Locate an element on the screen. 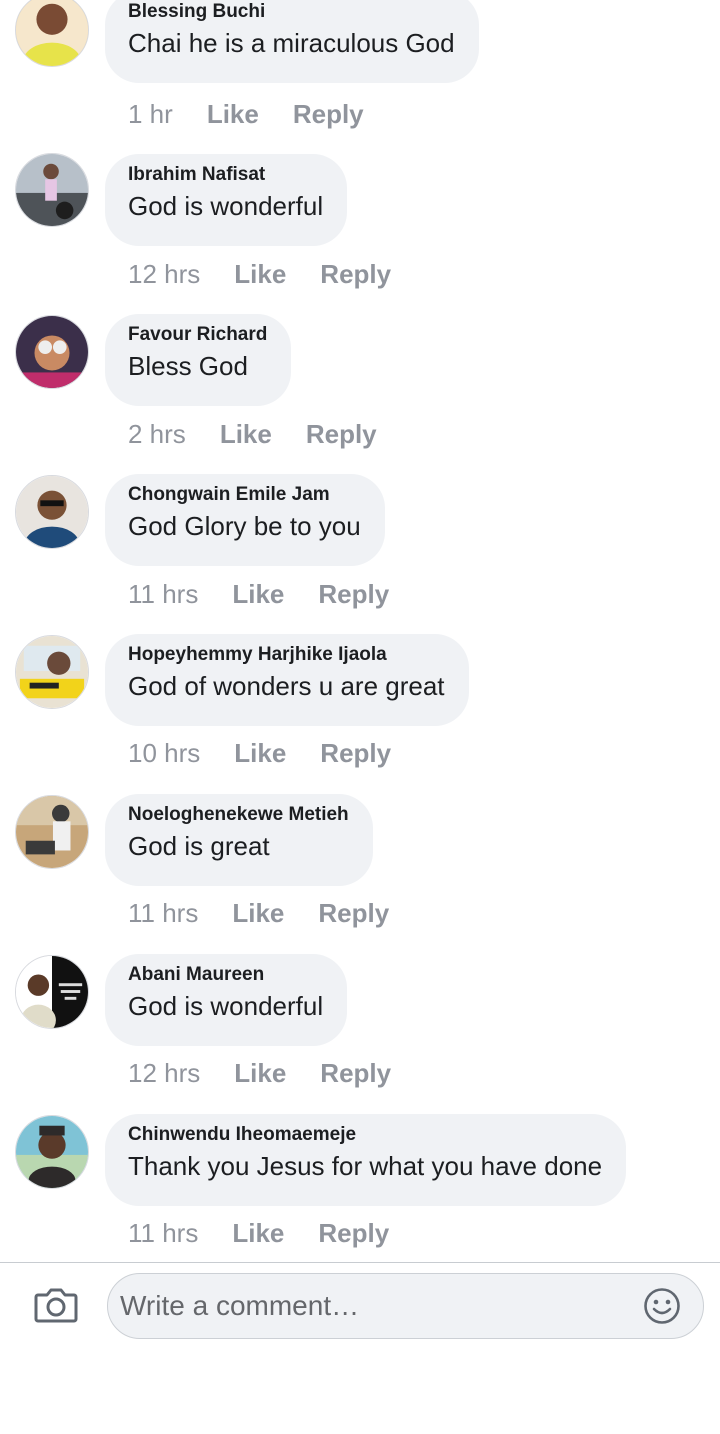 The image size is (720, 1434). comment-author: Blessing Buchi is located at coordinates (291, 12).